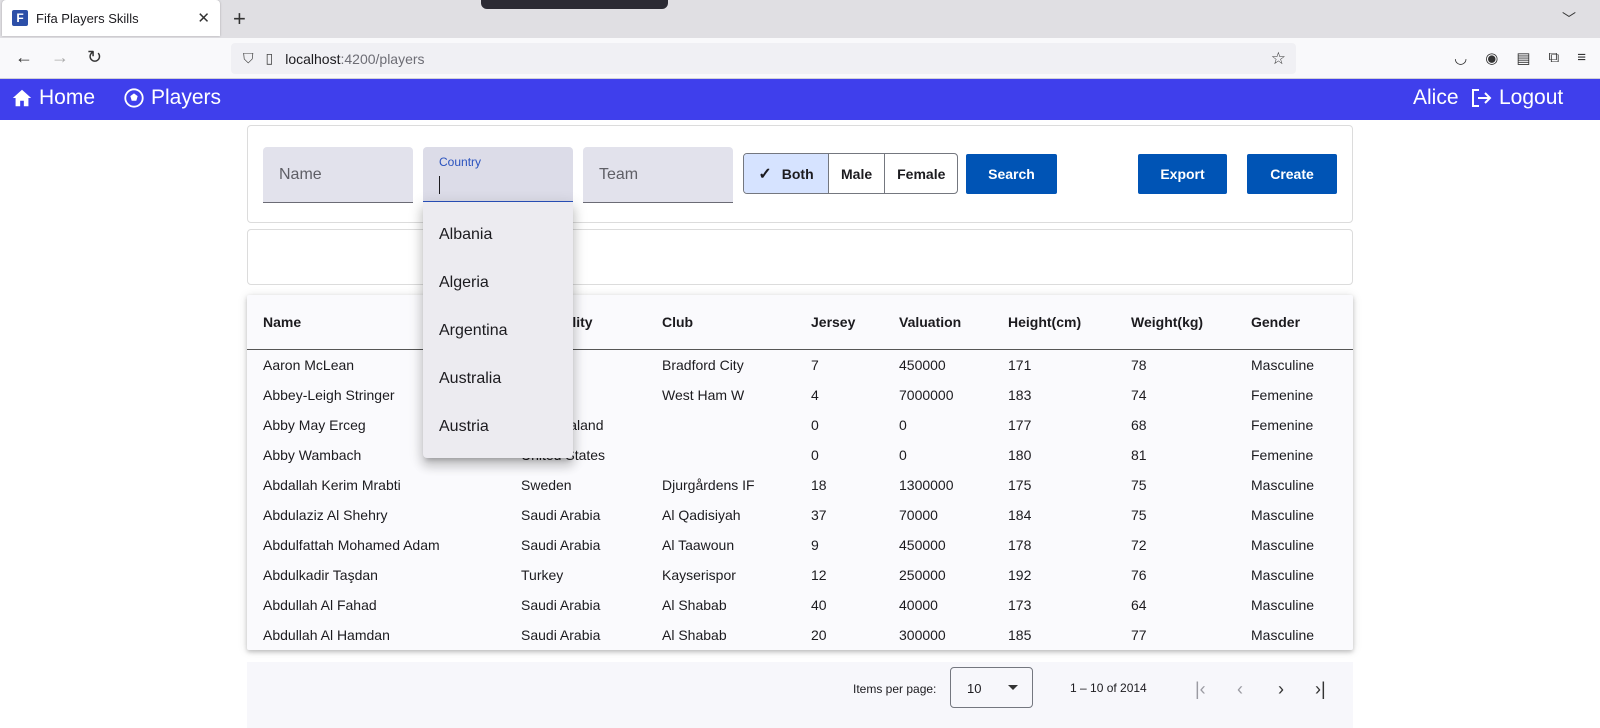 This screenshot has height=728, width=1600. I want to click on cell-valuation: 7000000, so click(926, 395).